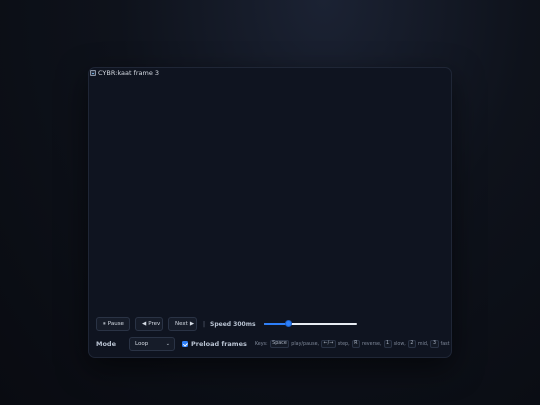  What do you see at coordinates (305, 344) in the screenshot?
I see `space-desc: play/pause,` at bounding box center [305, 344].